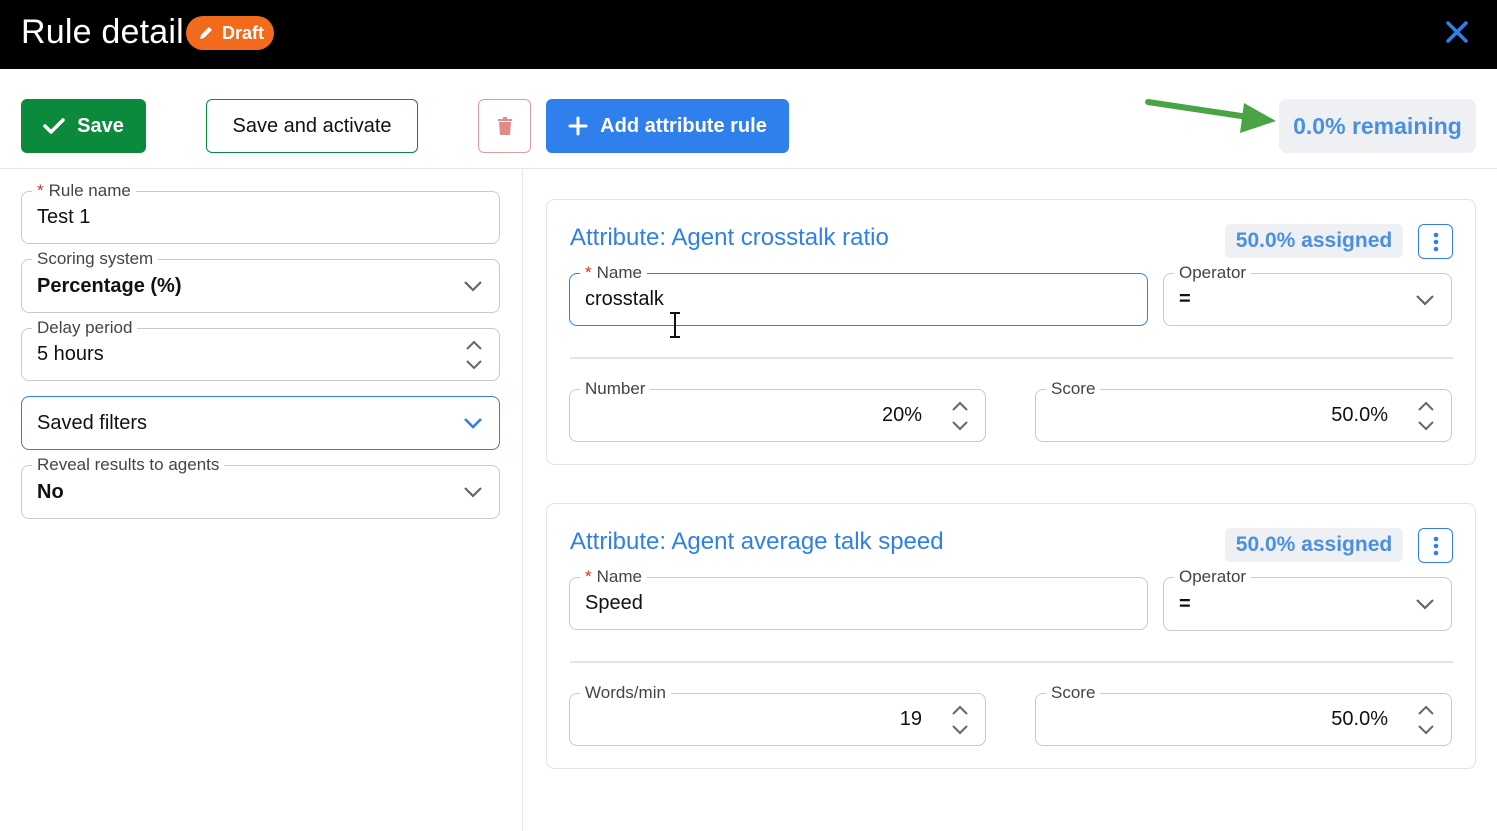 The image size is (1497, 831). Describe the element at coordinates (102, 32) in the screenshot. I see `page-title: Rule detail` at that location.